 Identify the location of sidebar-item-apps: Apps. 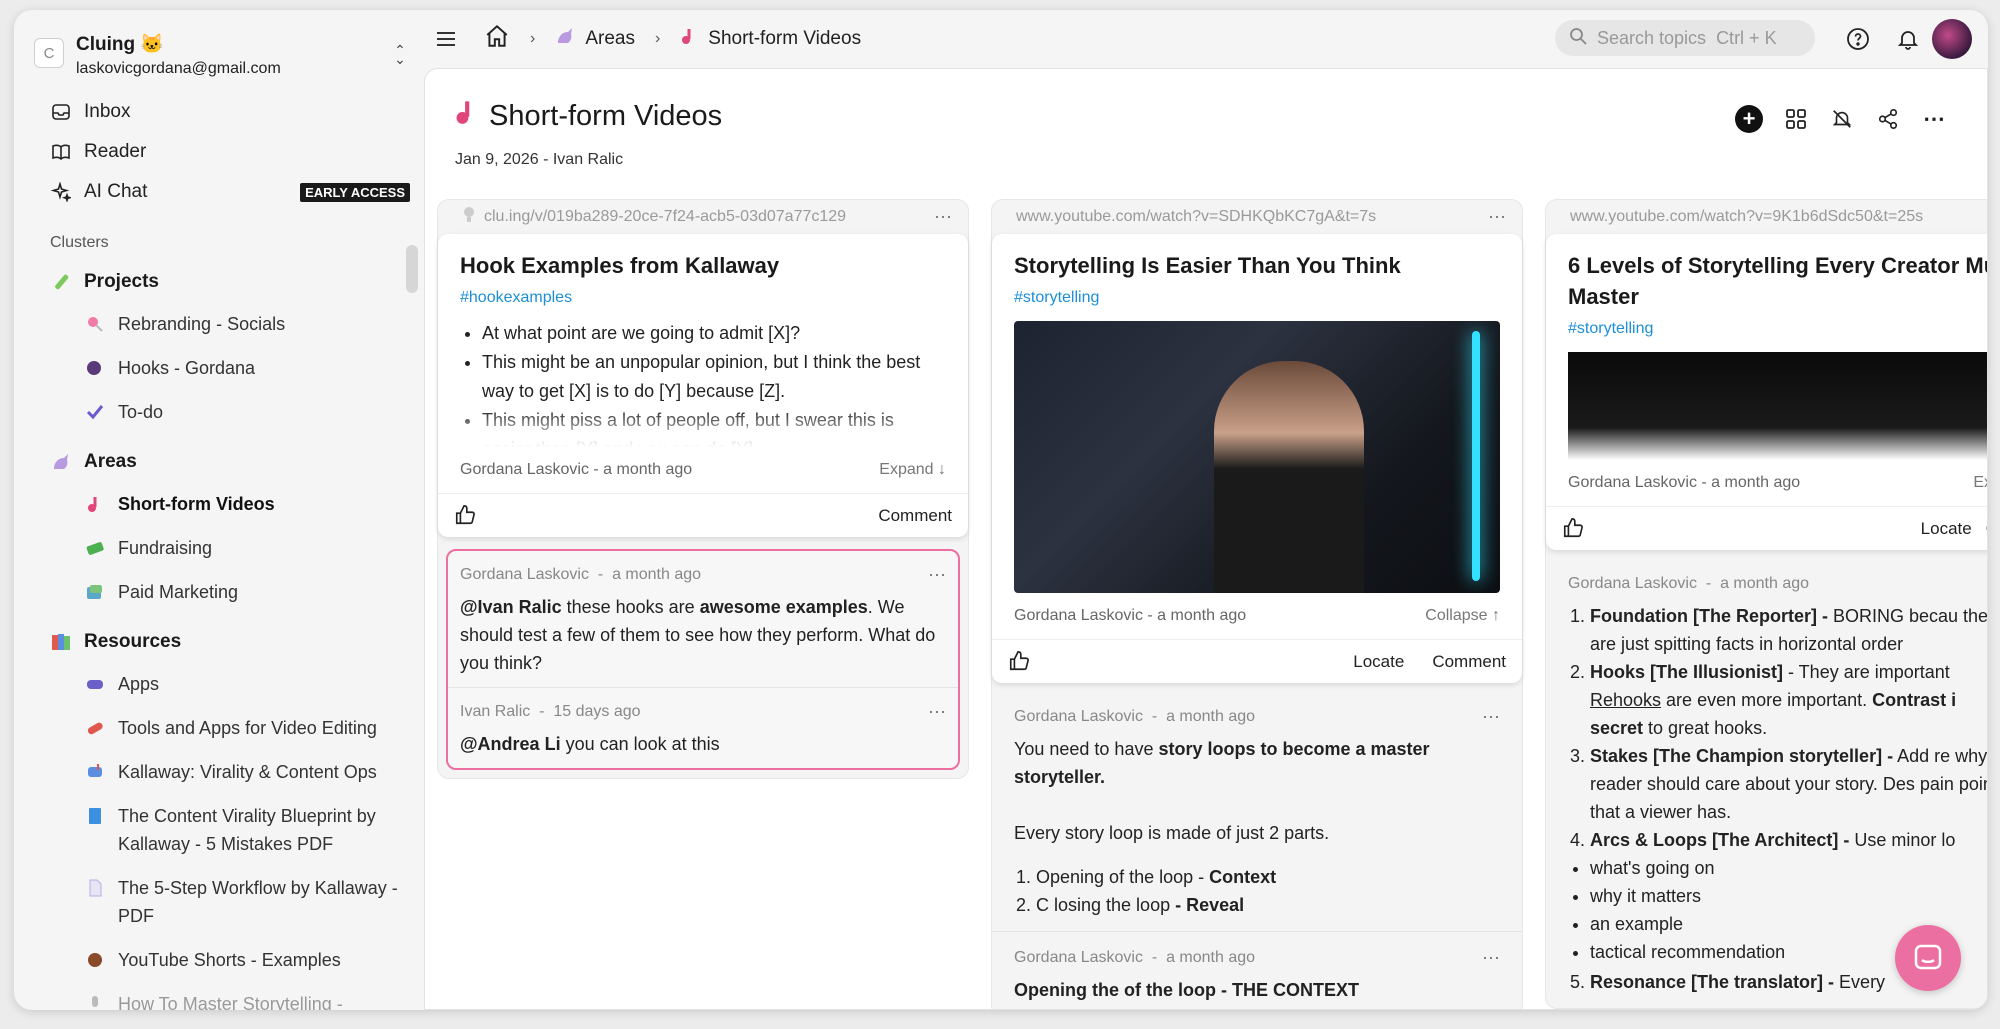
(222, 684).